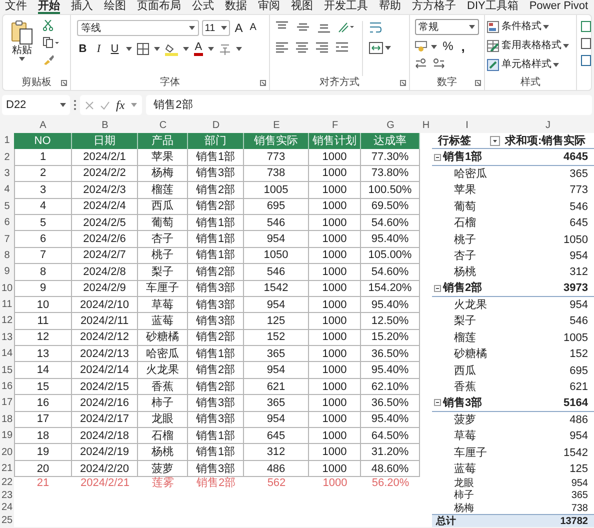  I want to click on underline-button: U, so click(114, 49).